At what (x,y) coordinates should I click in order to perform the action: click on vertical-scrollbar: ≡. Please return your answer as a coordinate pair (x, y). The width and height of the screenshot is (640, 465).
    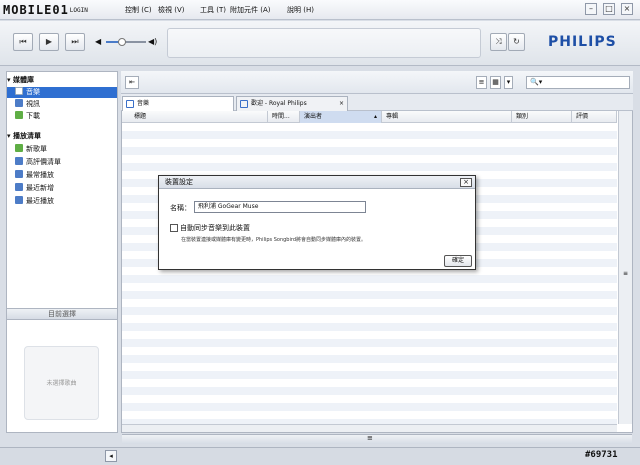
    Looking at the image, I should click on (625, 267).